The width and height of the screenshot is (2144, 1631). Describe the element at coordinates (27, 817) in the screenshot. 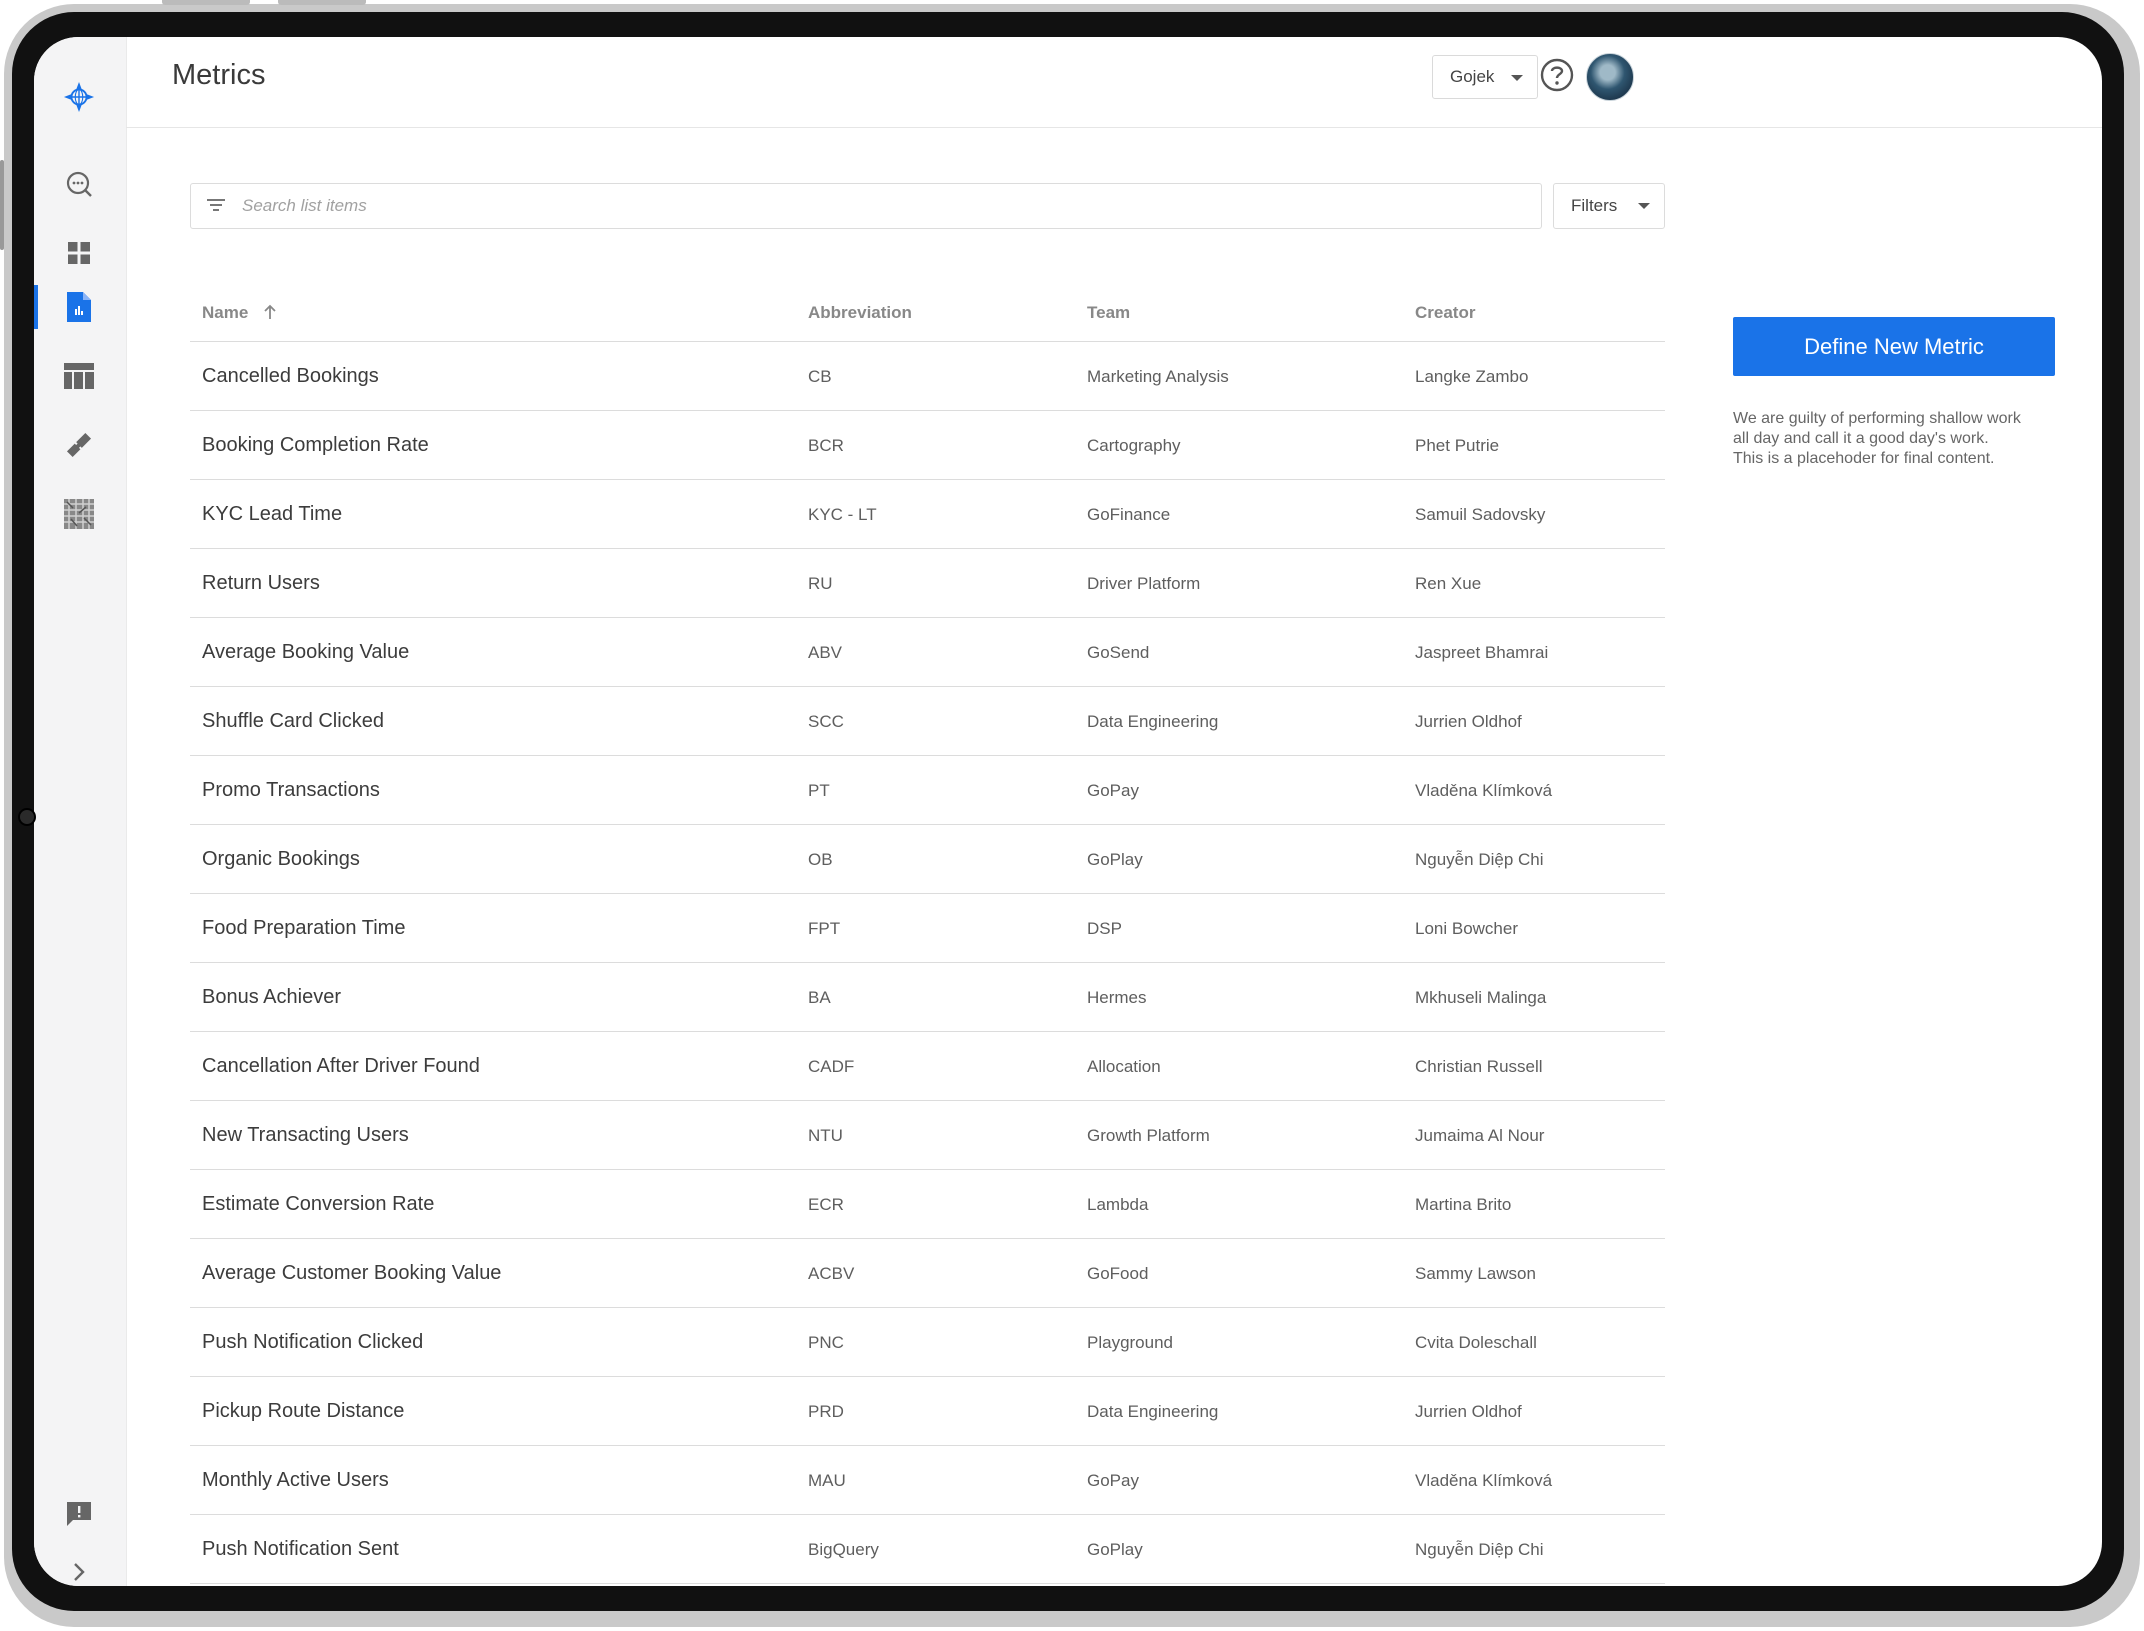

I see `device-camera` at that location.